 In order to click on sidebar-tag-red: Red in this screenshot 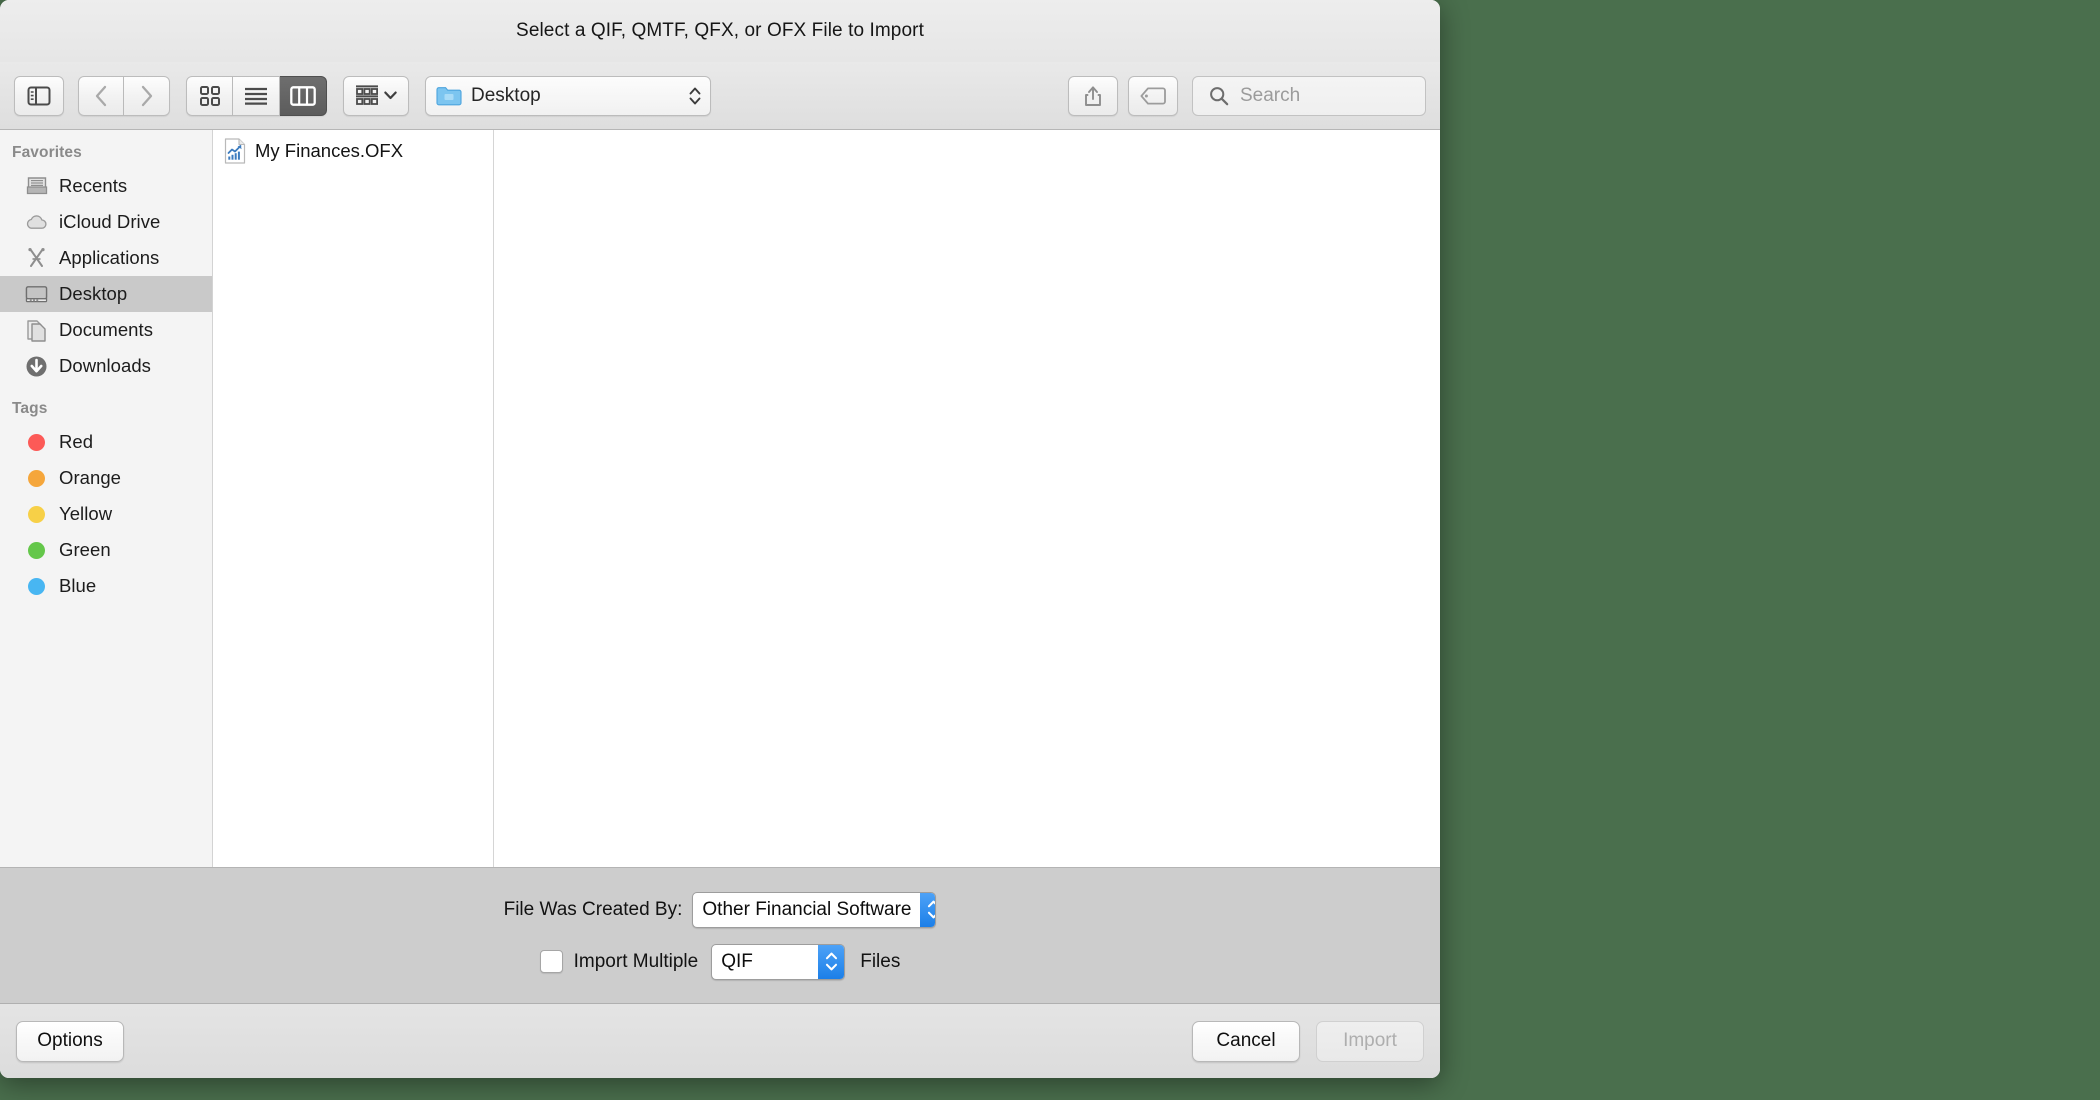, I will do `click(106, 442)`.